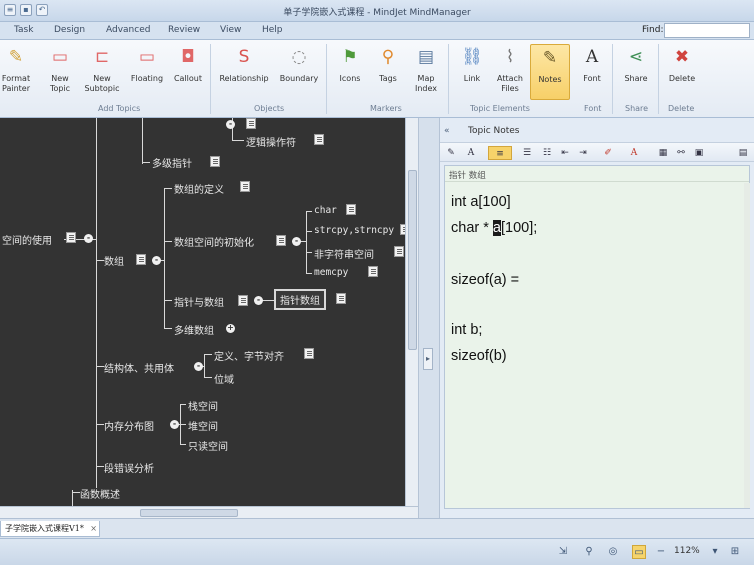 This screenshot has width=754, height=565. I want to click on selected-text: a, so click(496, 228).